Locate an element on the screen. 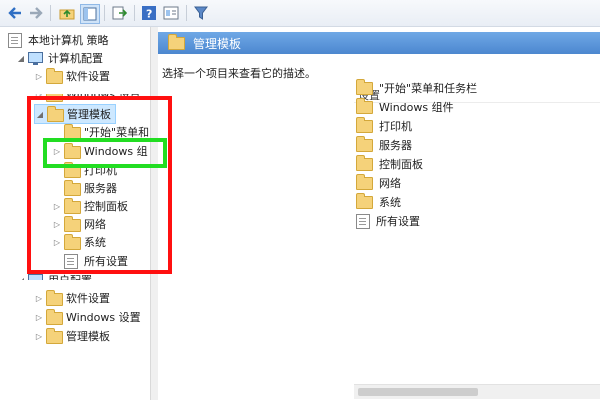 Image resolution: width=600 pixels, height=400 pixels. tree-node-label: 计算机配置 is located at coordinates (75, 58).